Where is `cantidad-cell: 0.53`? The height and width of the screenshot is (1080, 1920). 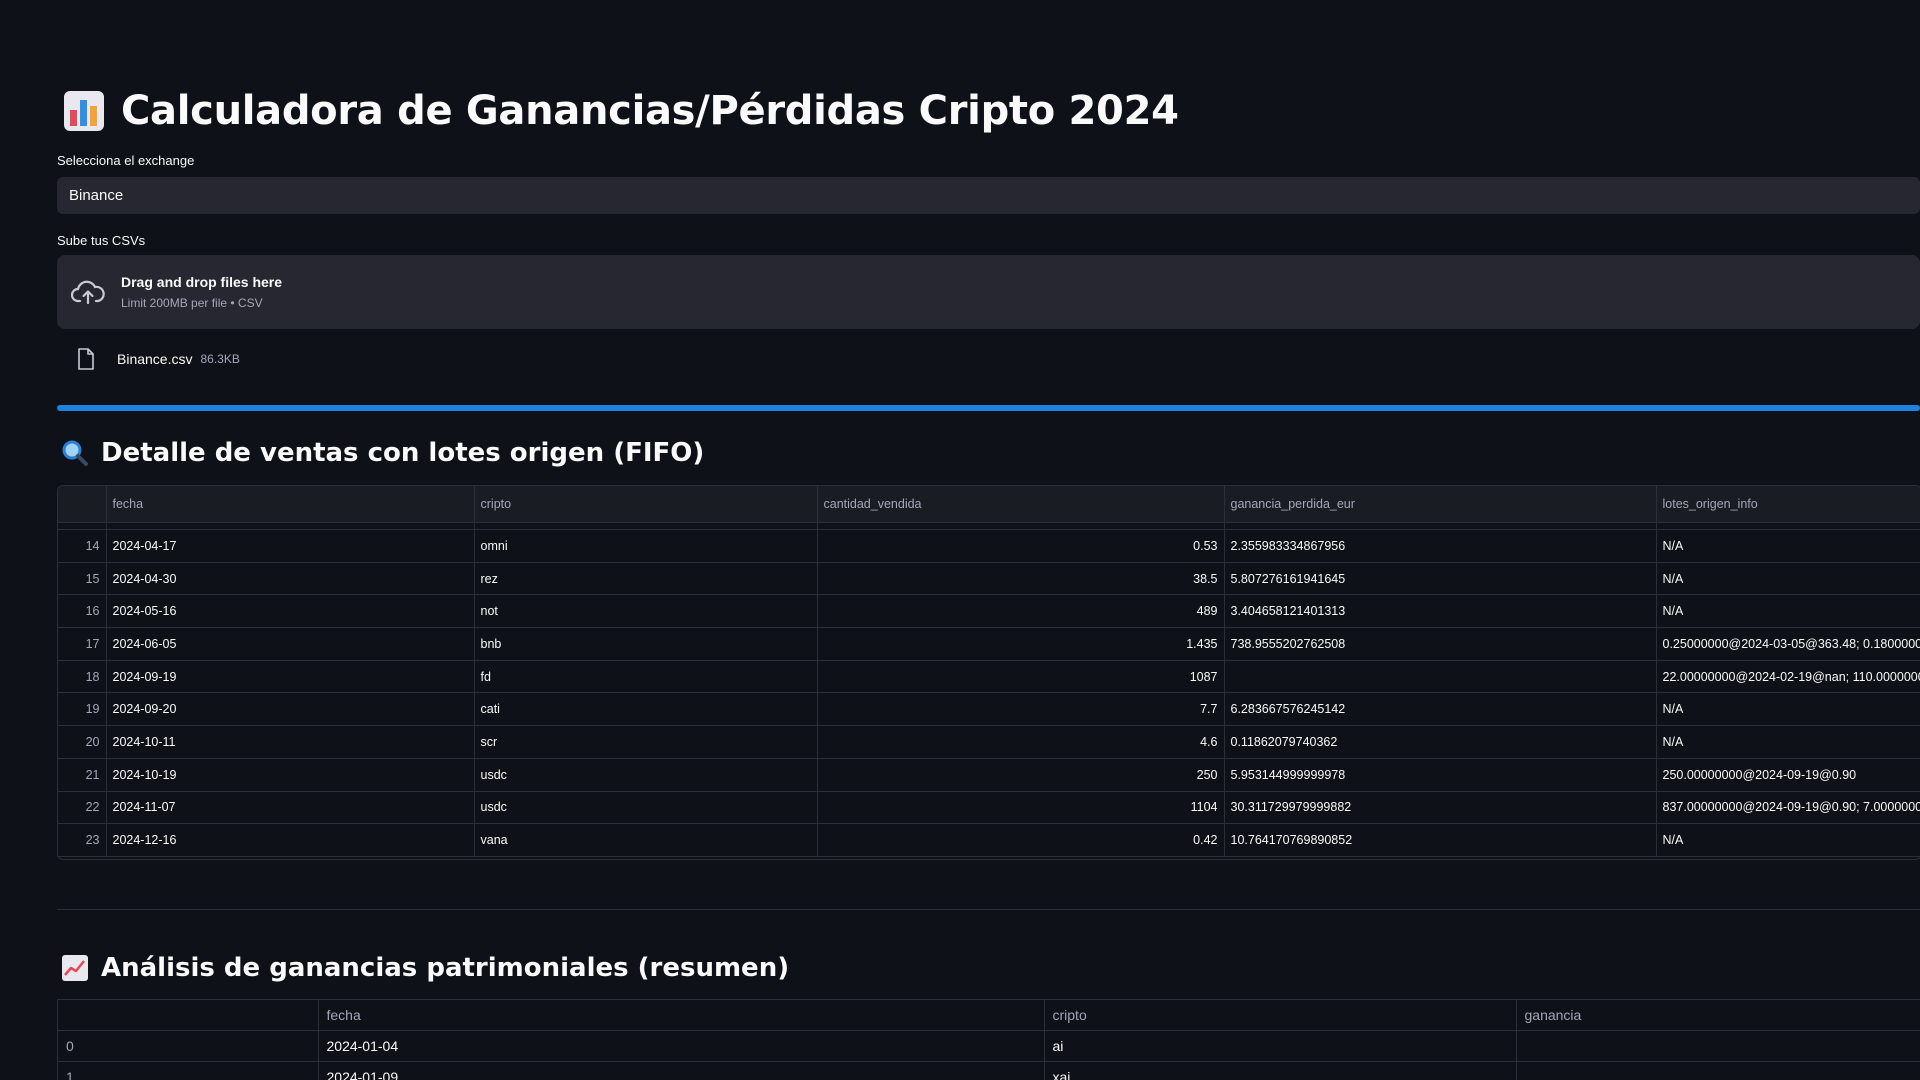
cantidad-cell: 0.53 is located at coordinates (1021, 546).